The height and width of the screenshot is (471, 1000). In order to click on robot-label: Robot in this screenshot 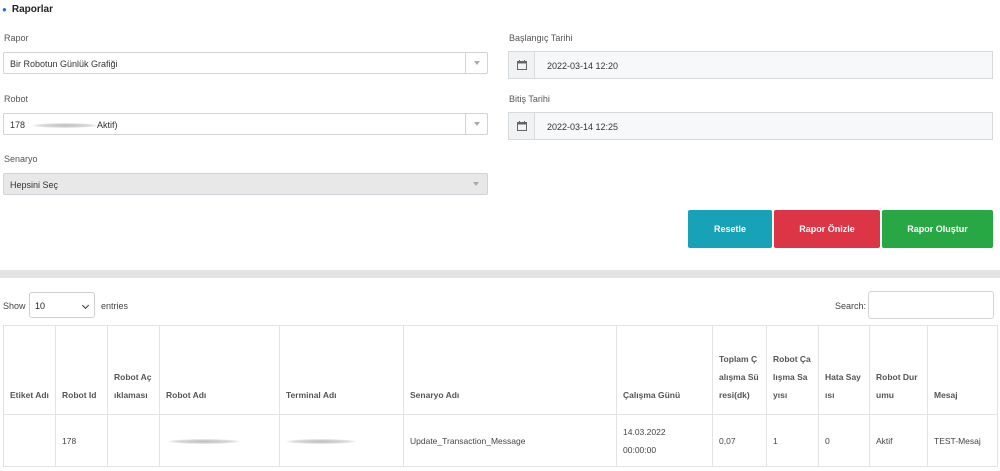, I will do `click(16, 99)`.